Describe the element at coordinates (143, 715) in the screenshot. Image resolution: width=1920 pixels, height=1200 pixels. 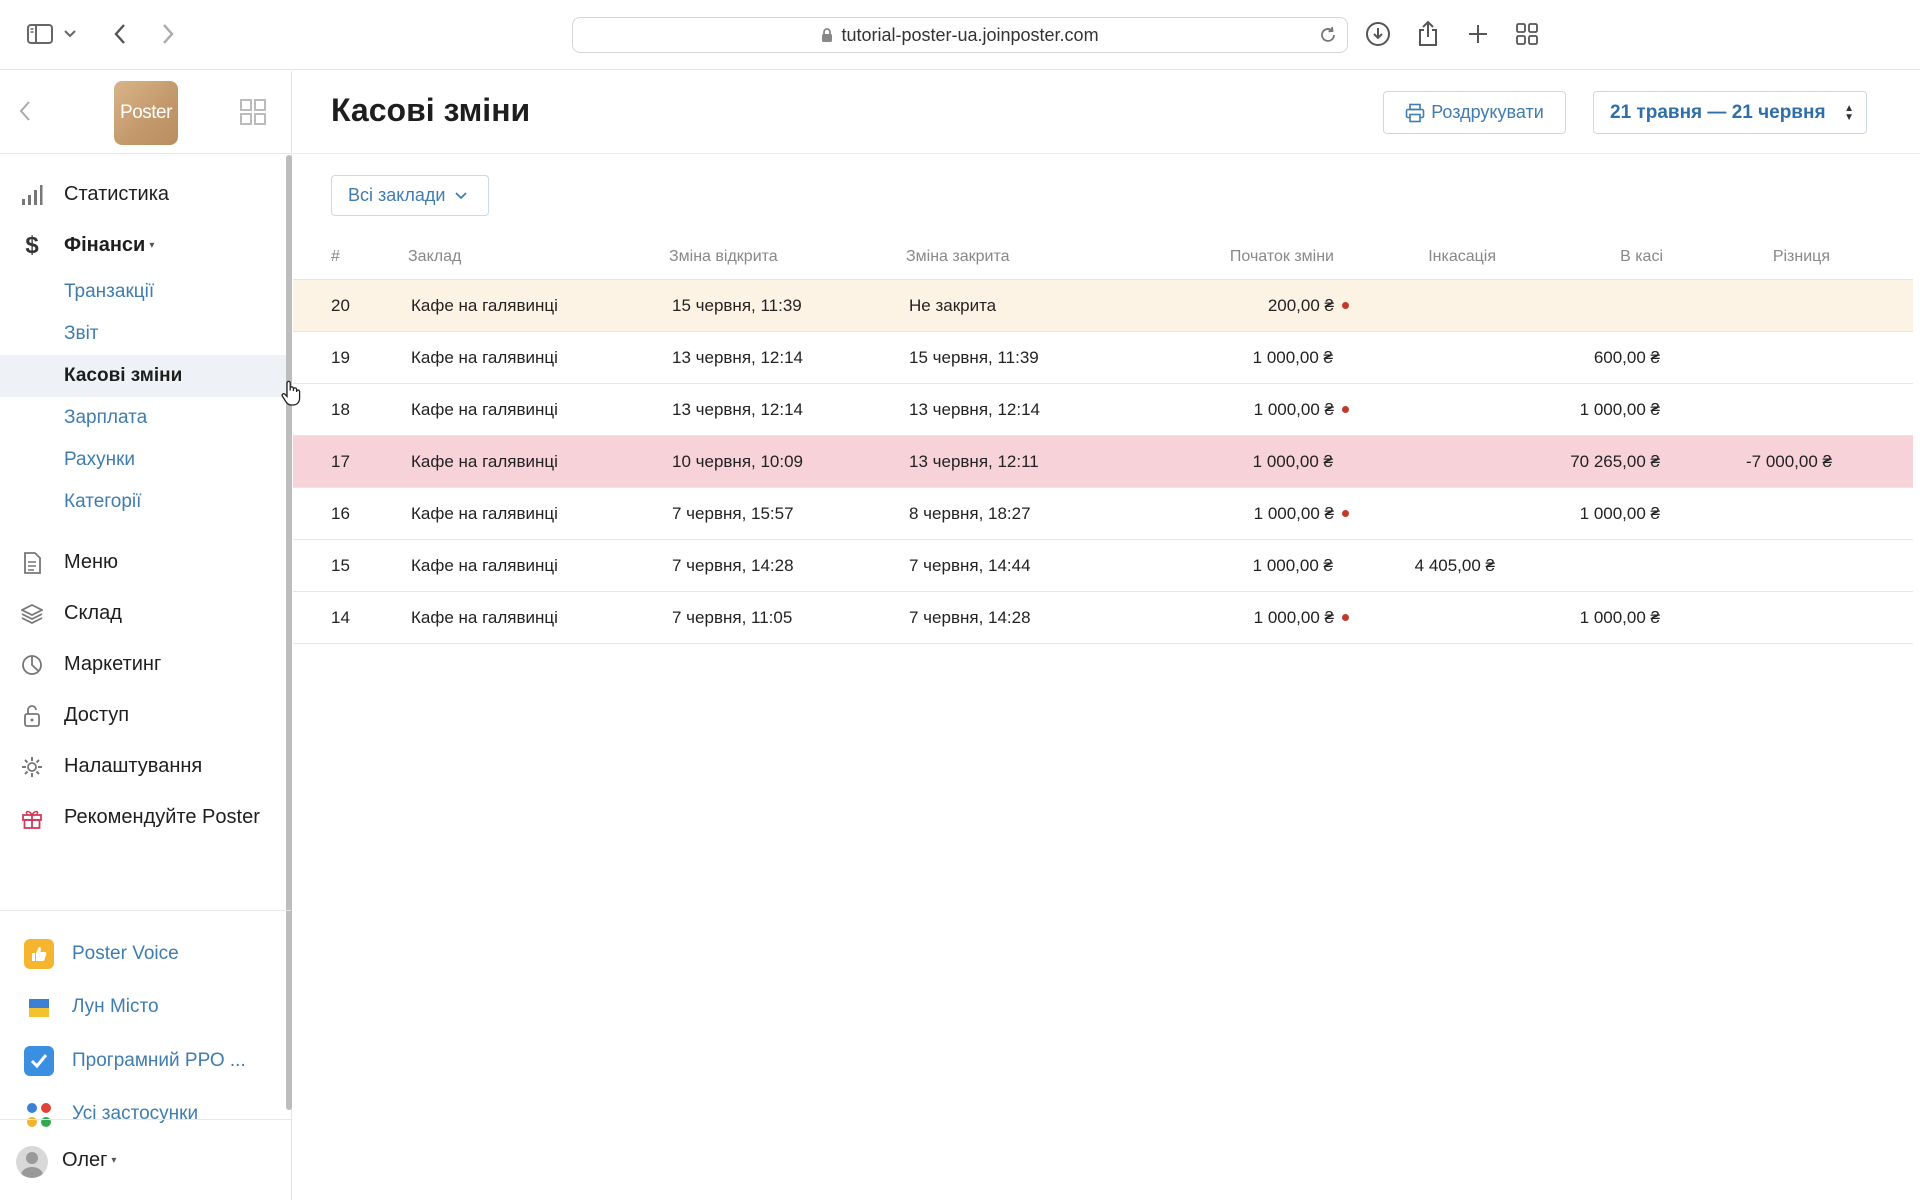
I see `sidebar-item-access: Доступ` at that location.